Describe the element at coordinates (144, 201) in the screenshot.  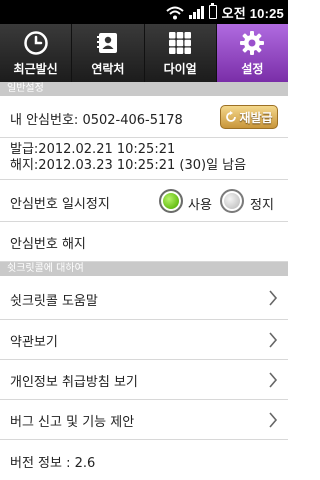
I see `pause-row: 안심번호 일시정지 사용 정지` at that location.